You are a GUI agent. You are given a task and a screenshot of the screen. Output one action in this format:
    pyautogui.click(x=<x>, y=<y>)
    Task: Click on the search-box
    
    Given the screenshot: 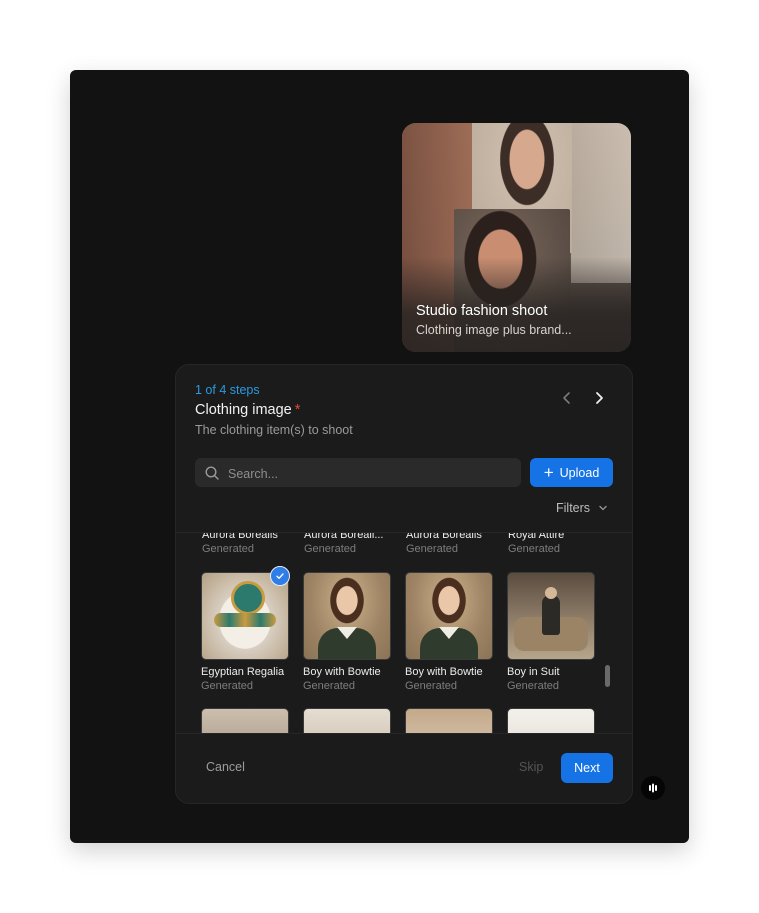 What is the action you would take?
    pyautogui.click(x=358, y=473)
    